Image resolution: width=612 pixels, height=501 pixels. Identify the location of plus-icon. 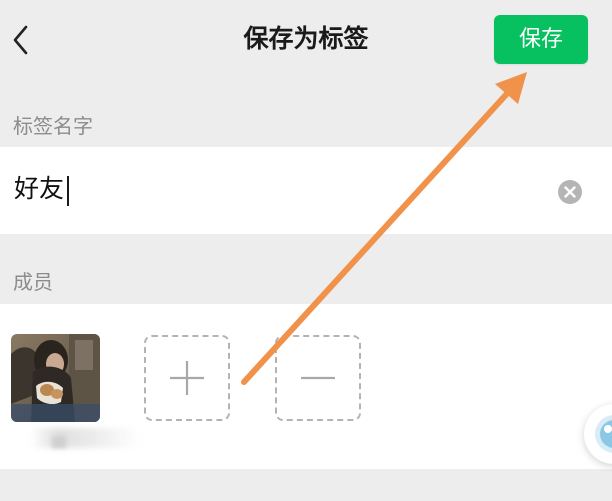
(187, 378).